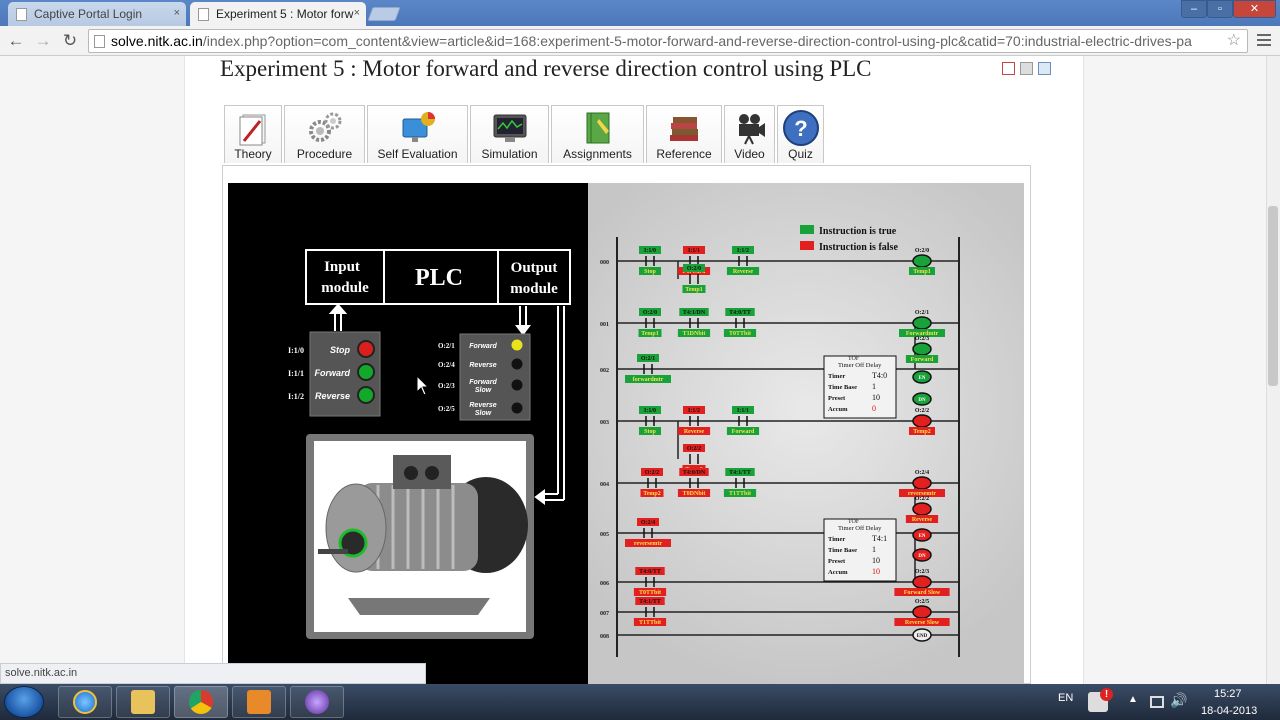 This screenshot has width=1280, height=720. What do you see at coordinates (1254, 9) in the screenshot?
I see `close-window-button: ✕` at bounding box center [1254, 9].